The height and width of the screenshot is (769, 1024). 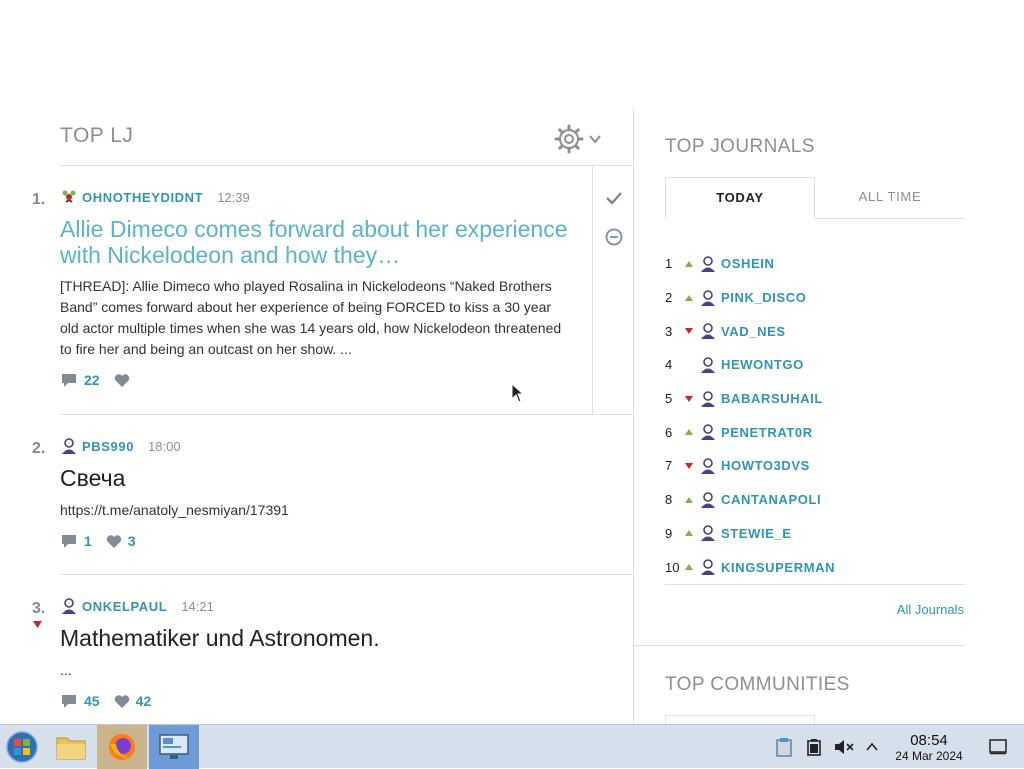 I want to click on post-author: PBS990 18:00, so click(x=120, y=446).